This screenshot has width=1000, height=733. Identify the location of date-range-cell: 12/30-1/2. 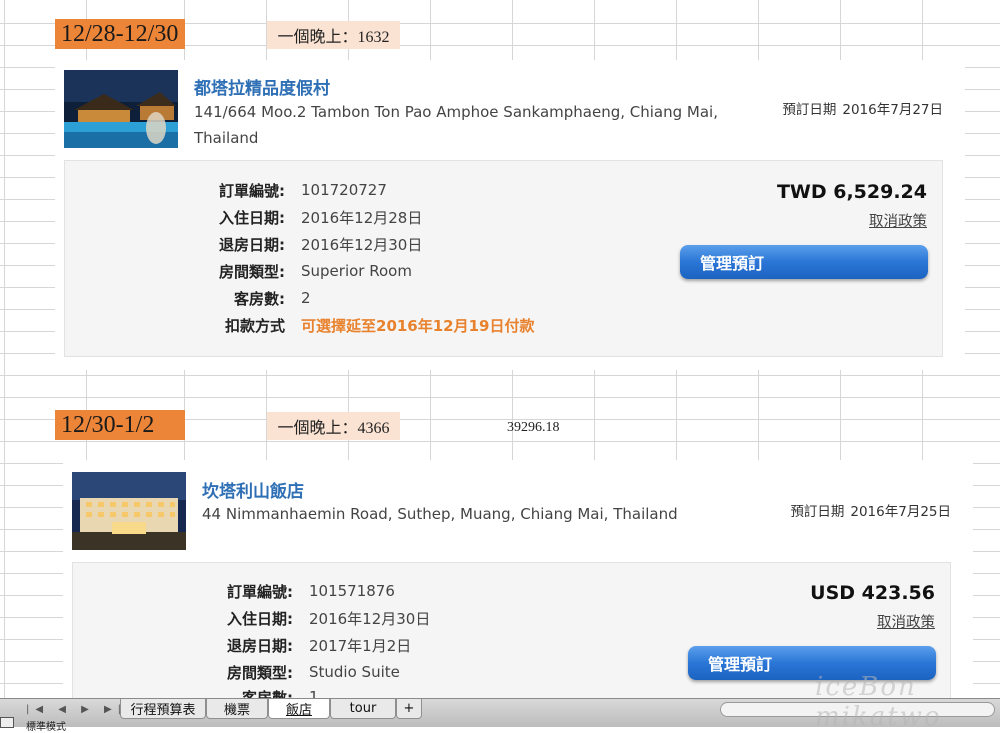
(120, 425).